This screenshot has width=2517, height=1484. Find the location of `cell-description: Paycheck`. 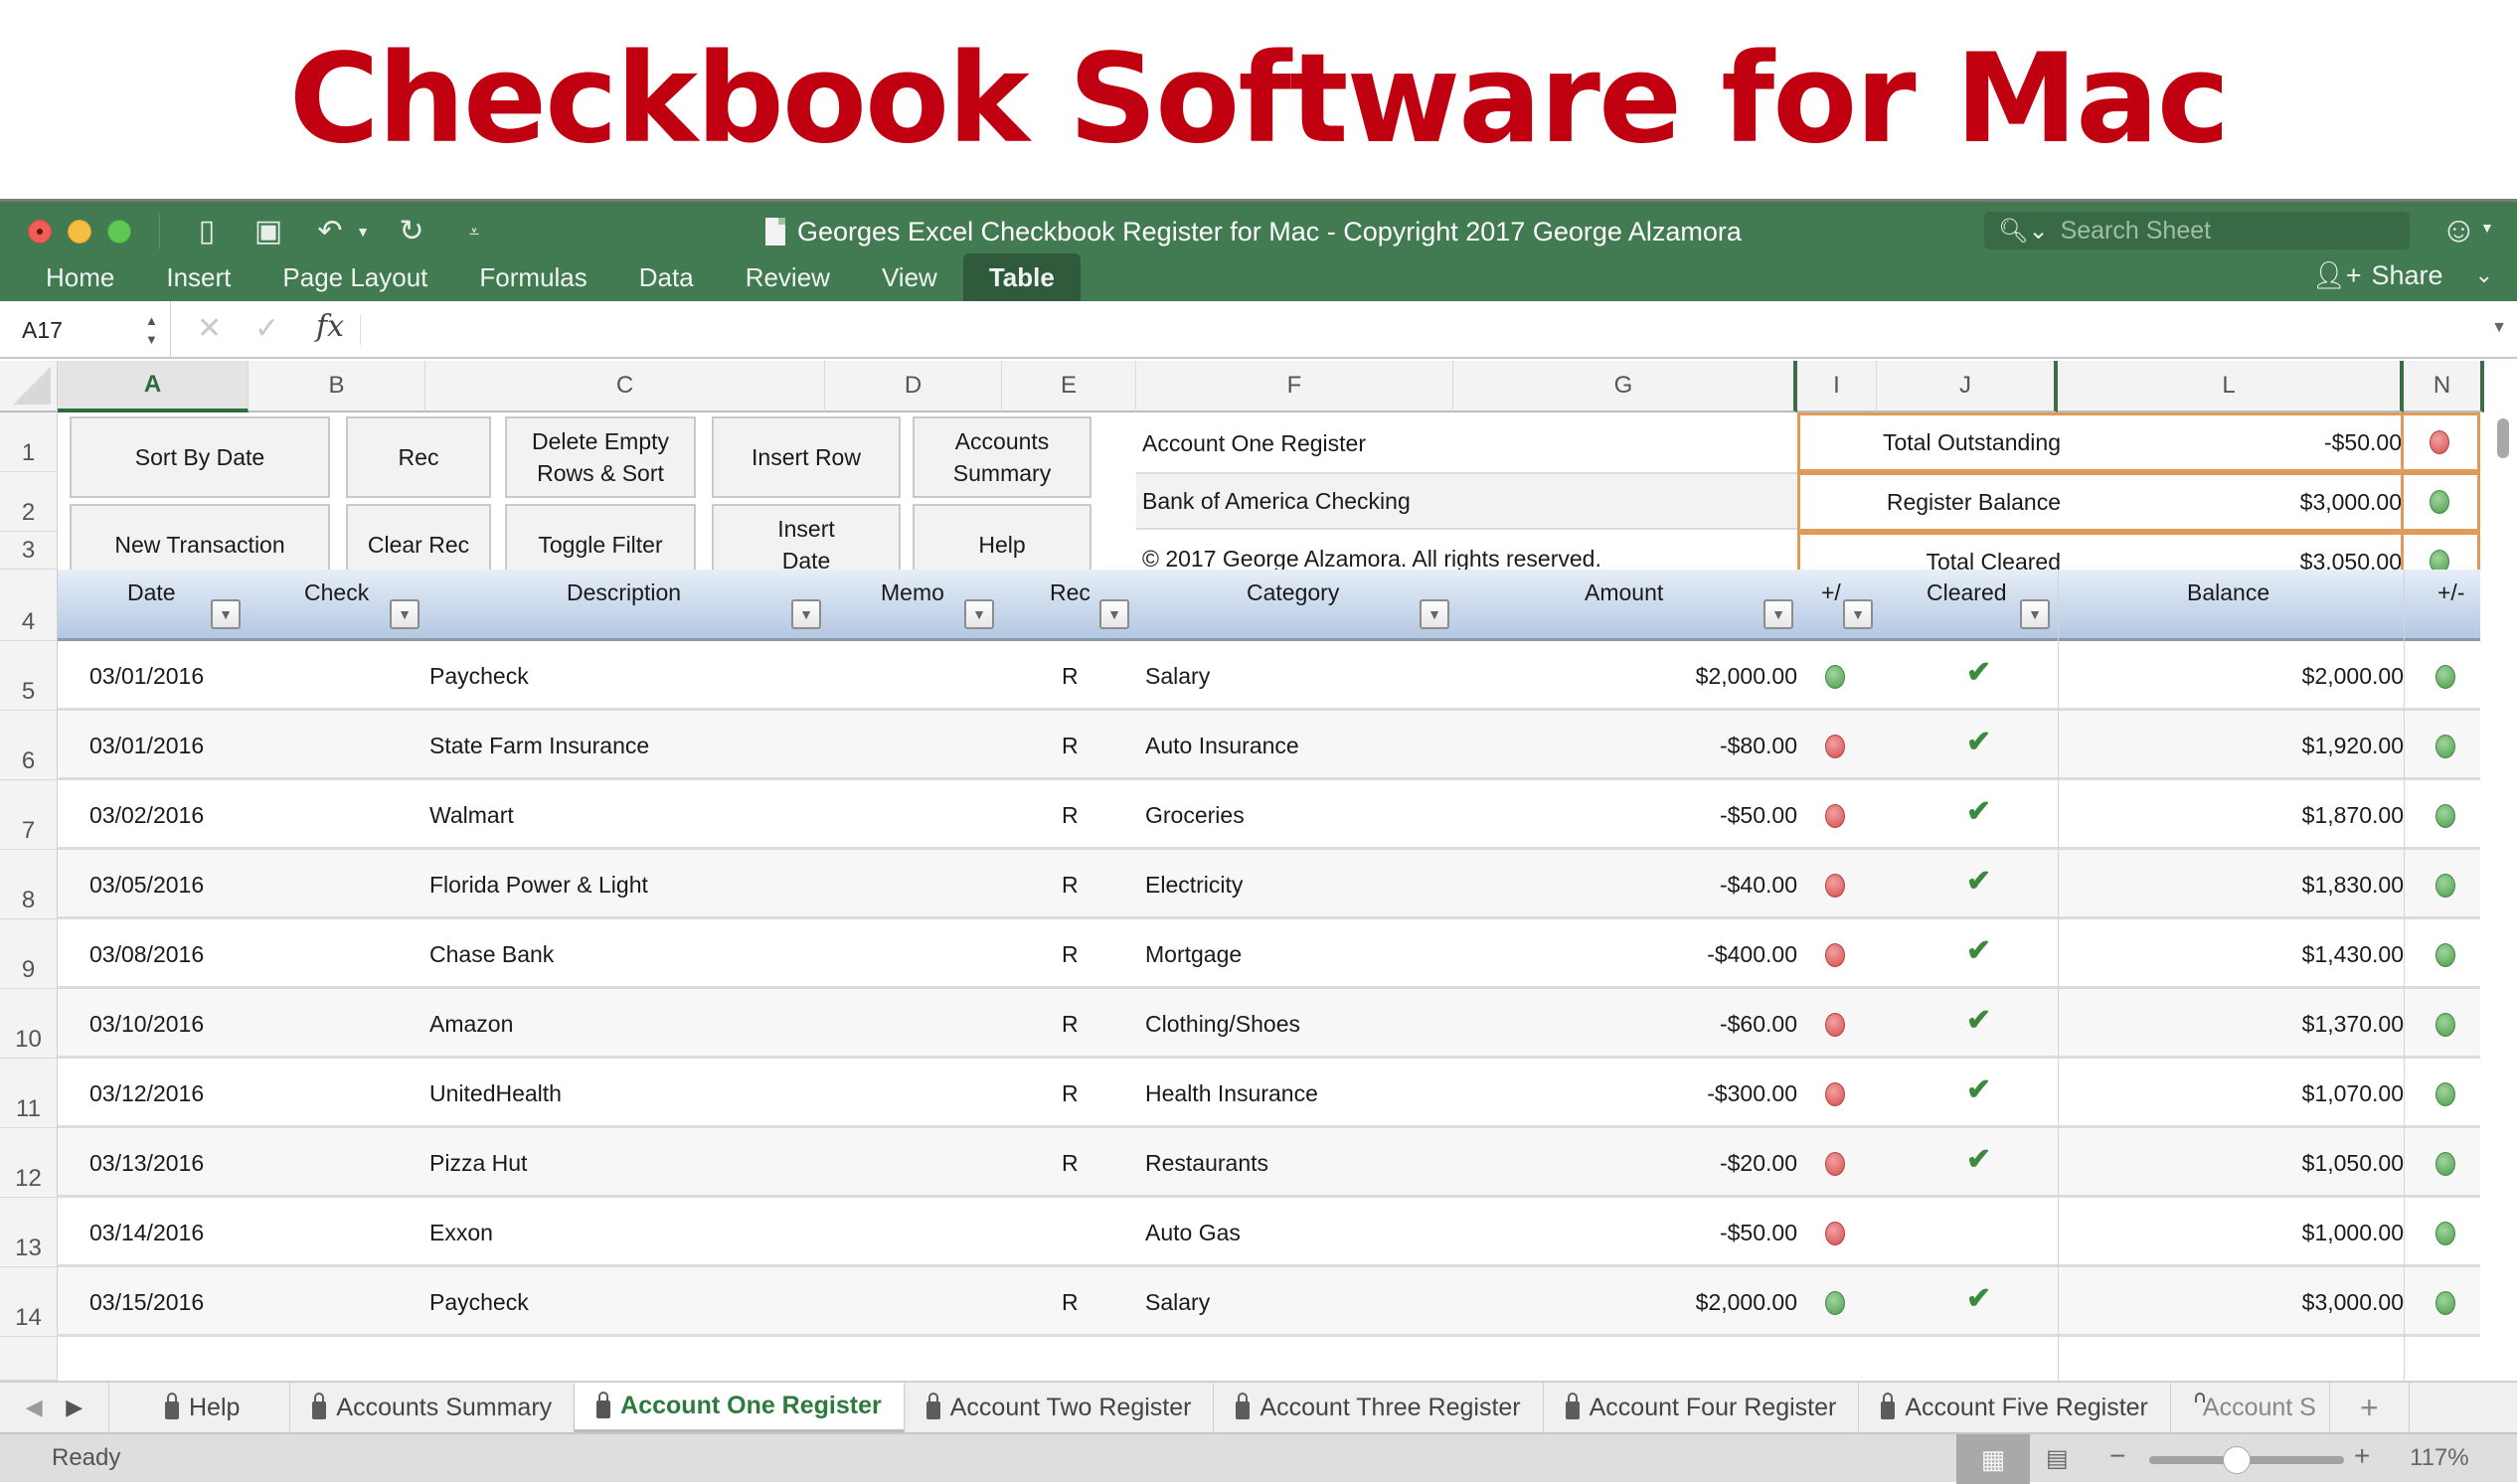

cell-description: Paycheck is located at coordinates (648, 676).